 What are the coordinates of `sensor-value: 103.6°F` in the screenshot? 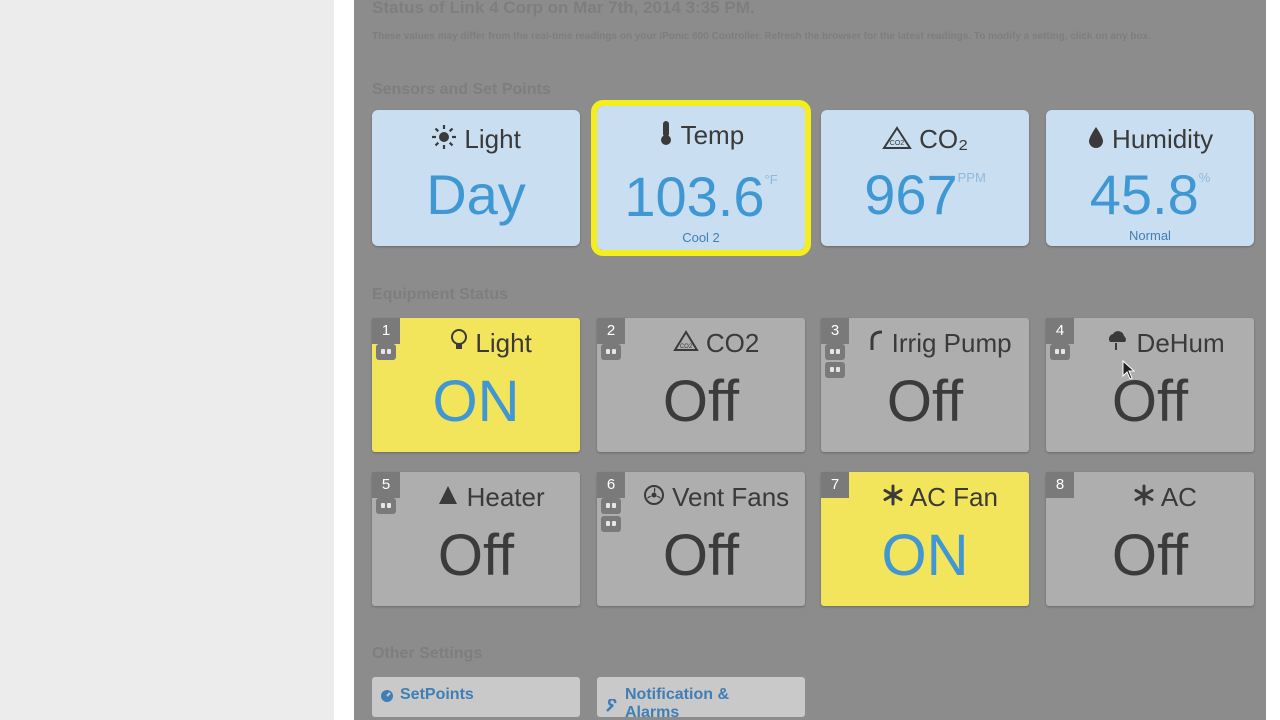 It's located at (701, 196).